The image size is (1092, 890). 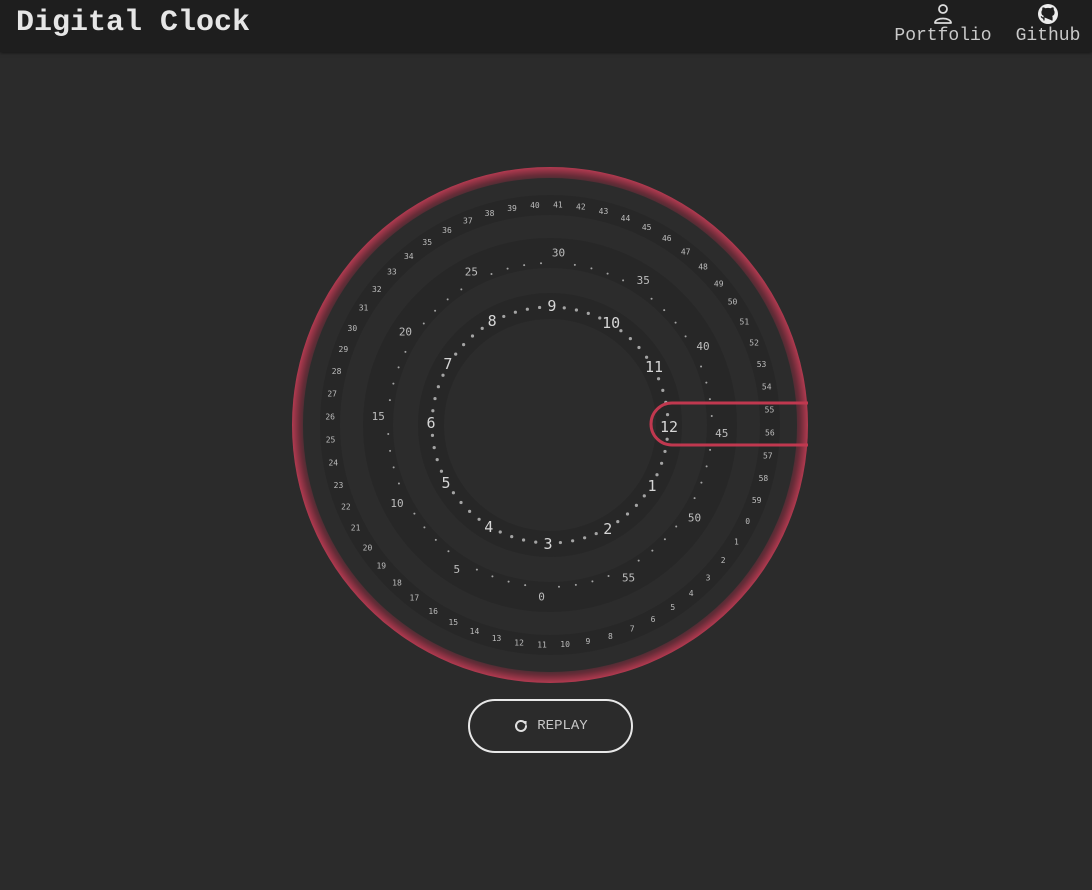 What do you see at coordinates (535, 205) in the screenshot?
I see `second-label: 40` at bounding box center [535, 205].